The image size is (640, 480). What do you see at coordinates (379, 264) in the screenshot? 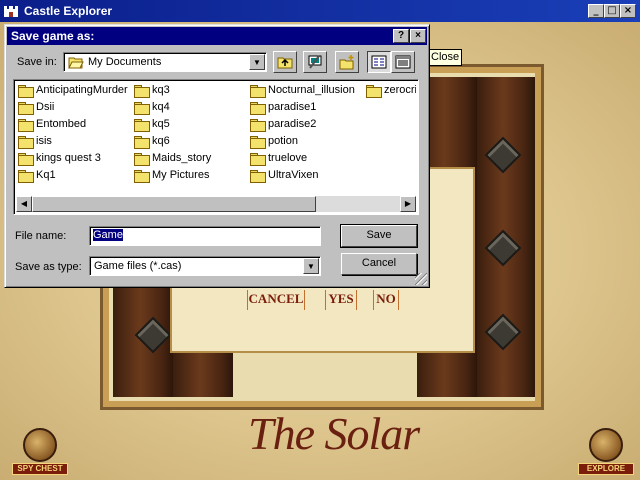
I see `cancel-button: Cancel` at bounding box center [379, 264].